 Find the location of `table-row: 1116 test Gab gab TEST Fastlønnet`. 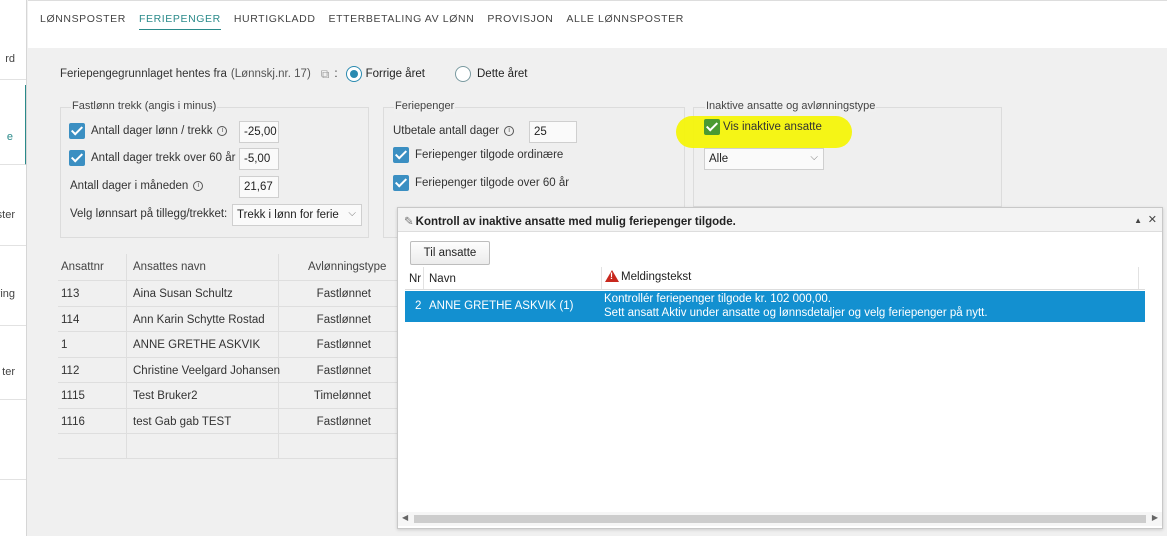

table-row: 1116 test Gab gab TEST Fastlønnet is located at coordinates (228, 420).